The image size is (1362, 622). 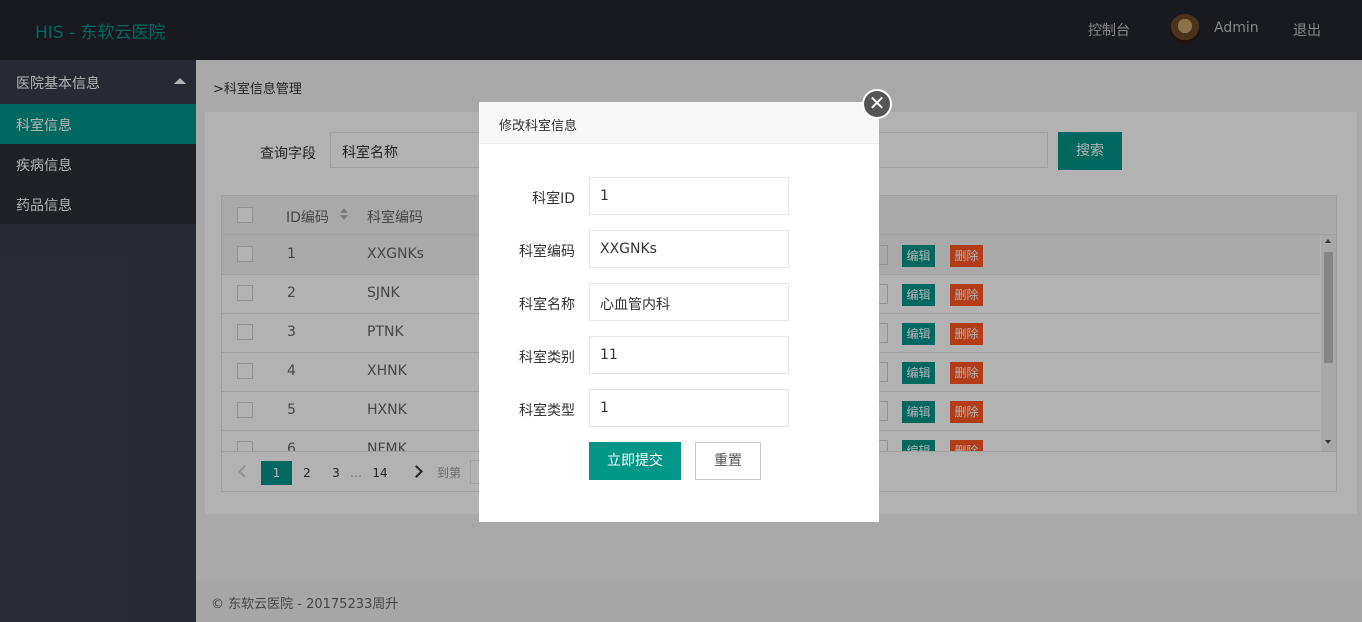 What do you see at coordinates (689, 249) in the screenshot?
I see `dept-code-input: XXGNKs` at bounding box center [689, 249].